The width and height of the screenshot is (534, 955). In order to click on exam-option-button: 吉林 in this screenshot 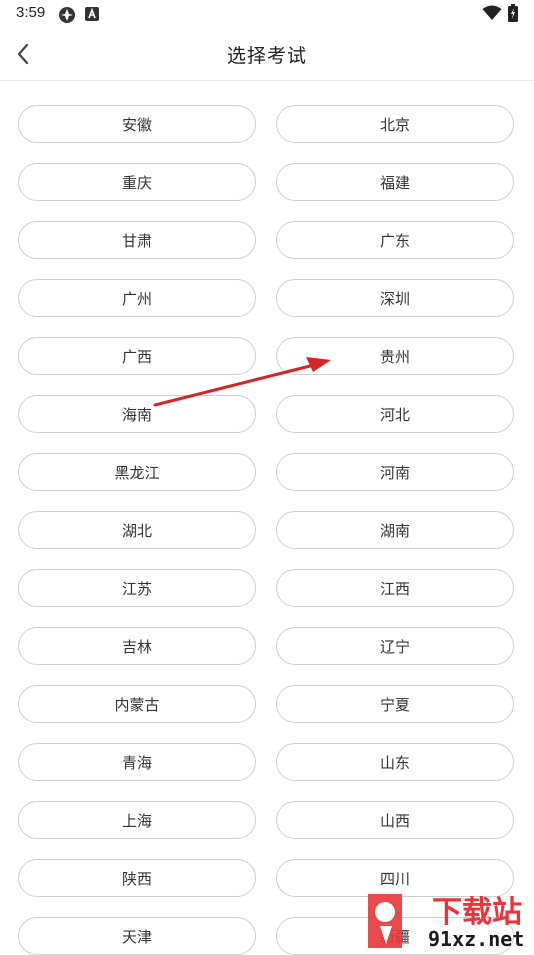, I will do `click(137, 646)`.